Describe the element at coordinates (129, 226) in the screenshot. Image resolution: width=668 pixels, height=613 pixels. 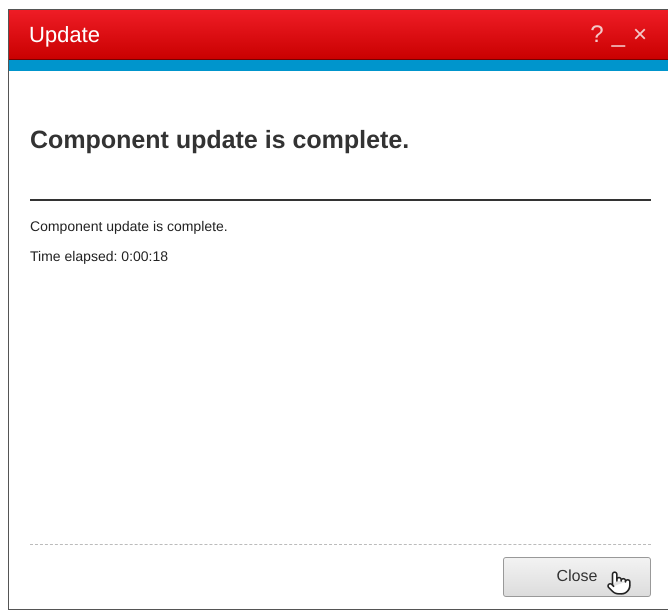
I see `message-text: Component update is complete.` at that location.